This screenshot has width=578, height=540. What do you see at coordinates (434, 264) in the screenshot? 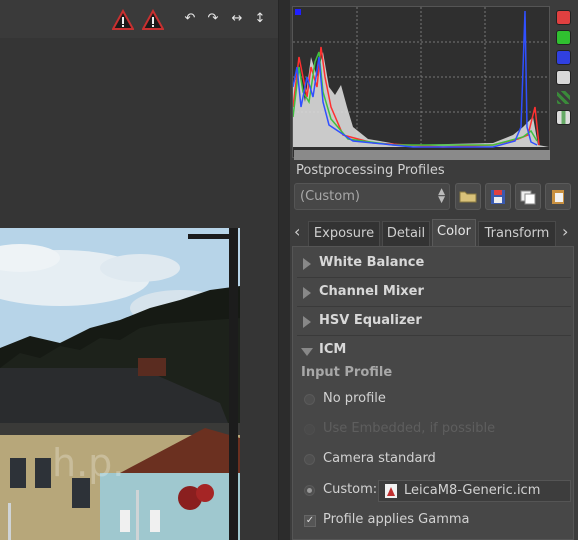
I see `section-white-balance: White Balance` at bounding box center [434, 264].